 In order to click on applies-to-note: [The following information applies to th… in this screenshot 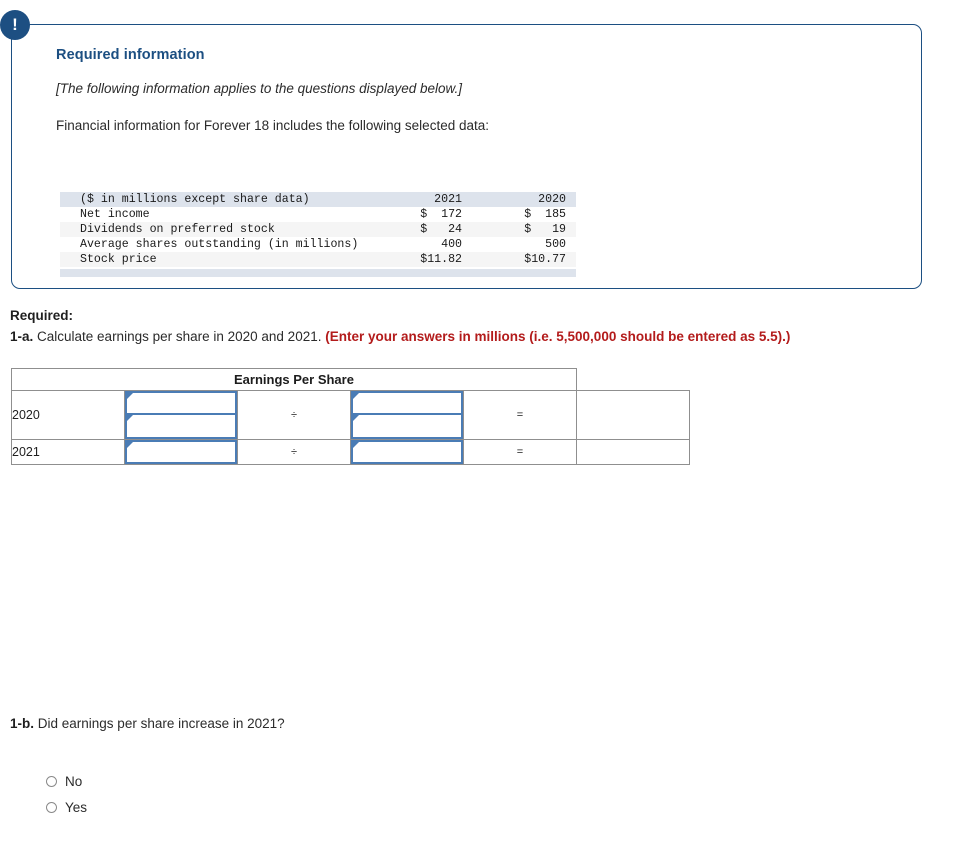, I will do `click(259, 88)`.